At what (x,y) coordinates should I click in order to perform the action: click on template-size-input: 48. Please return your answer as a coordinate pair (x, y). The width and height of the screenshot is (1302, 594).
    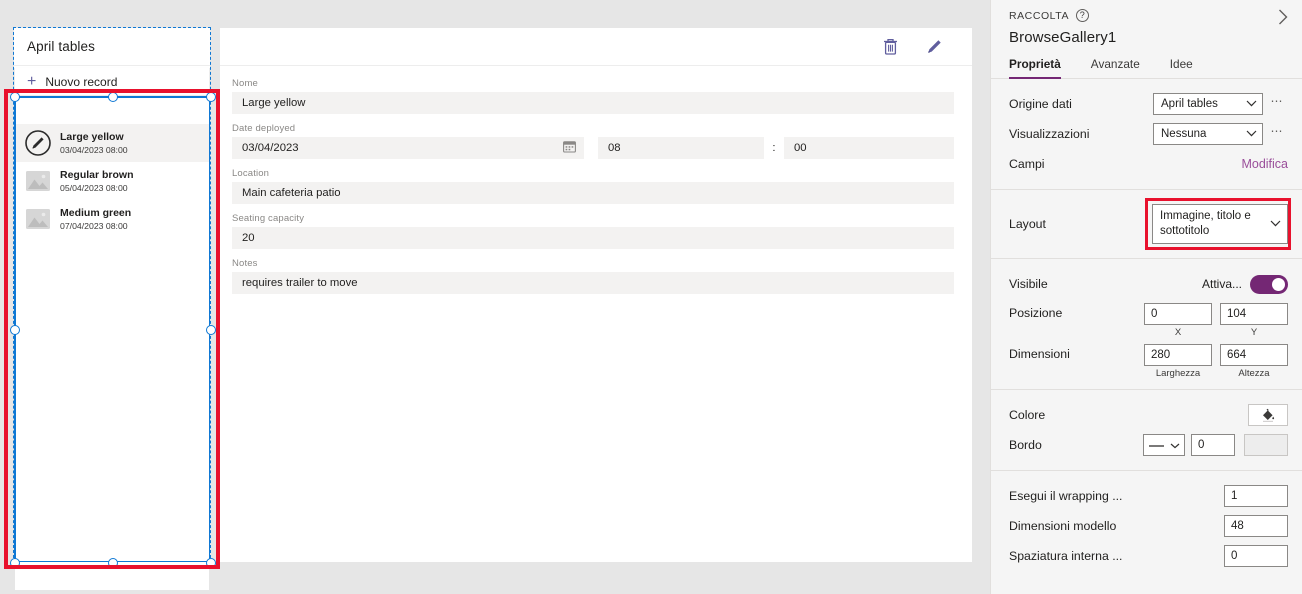
    Looking at the image, I should click on (1256, 526).